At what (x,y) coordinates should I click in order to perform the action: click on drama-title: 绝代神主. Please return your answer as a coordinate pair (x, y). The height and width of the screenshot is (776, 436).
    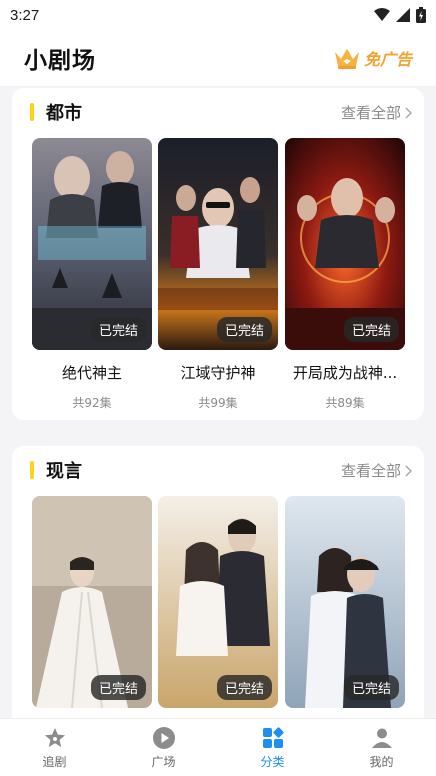
    Looking at the image, I should click on (91, 373).